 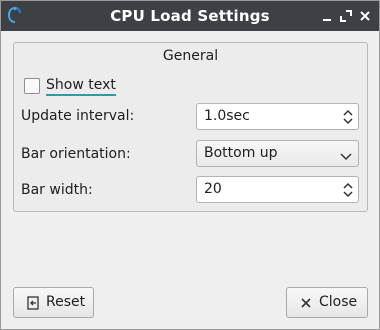 I want to click on bar-orientation-value: Bottom up, so click(x=241, y=153).